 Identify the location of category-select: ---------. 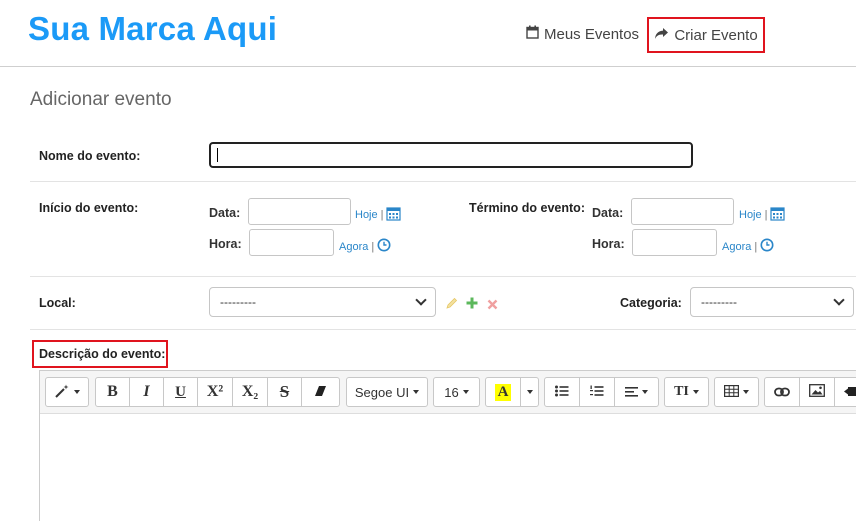
(772, 302).